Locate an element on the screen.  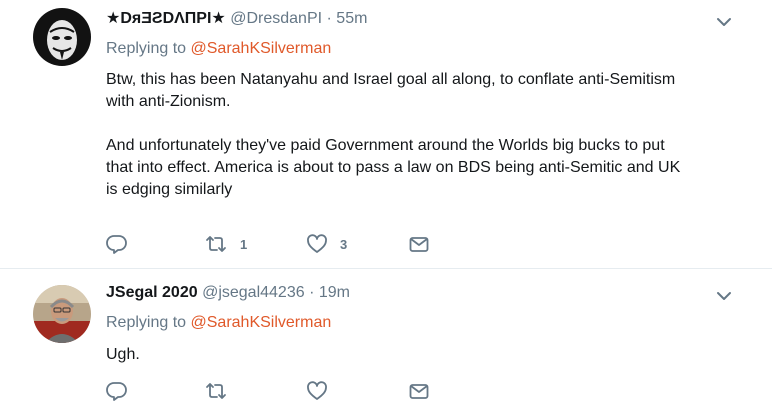
tweet-header: JSegal 2020 @jsegal44236 · 19m is located at coordinates (228, 293).